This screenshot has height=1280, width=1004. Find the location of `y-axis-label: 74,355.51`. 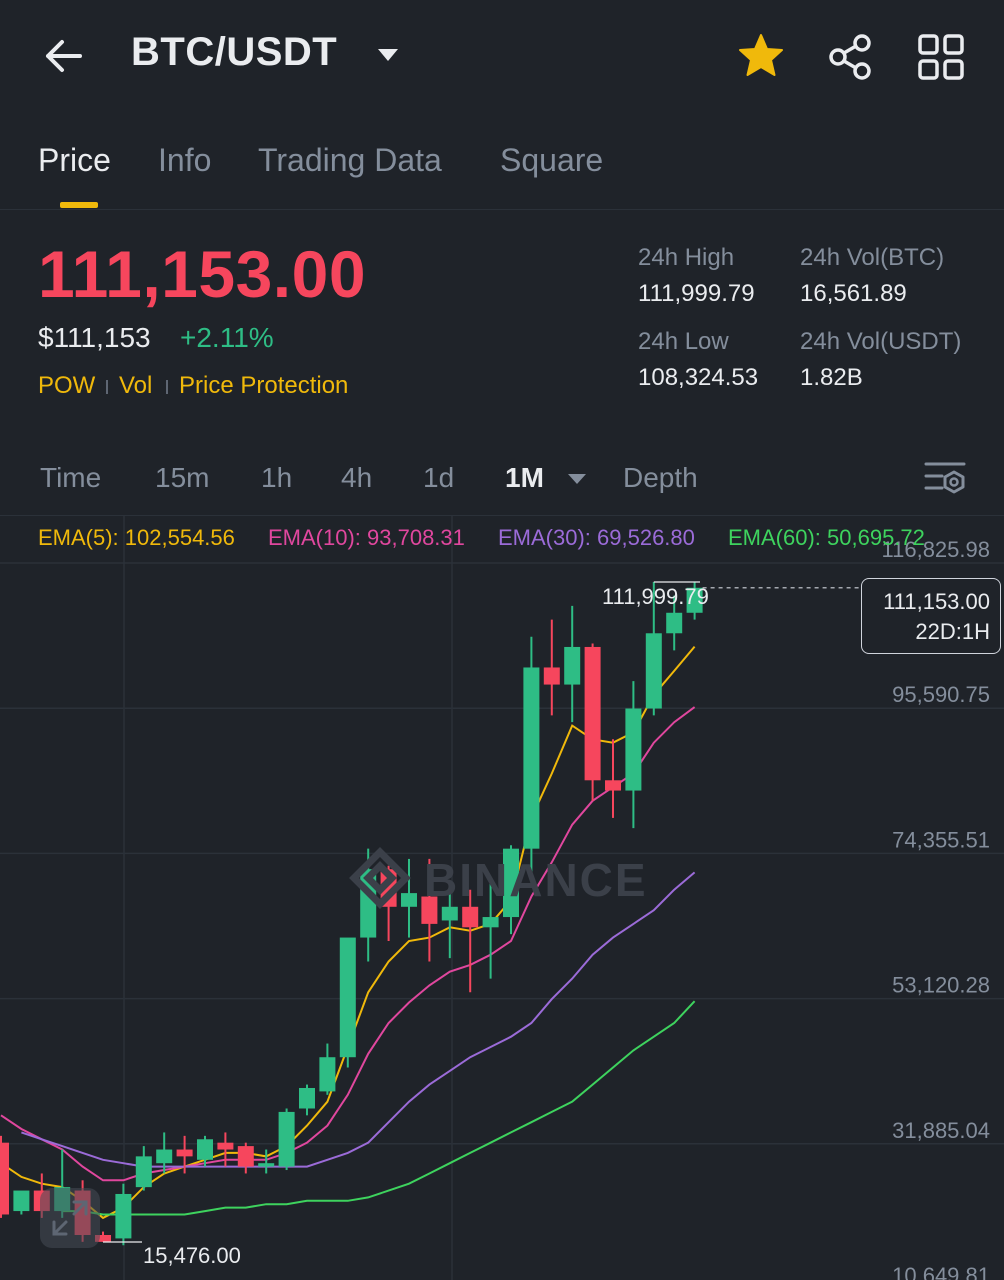

y-axis-label: 74,355.51 is located at coordinates (941, 839).